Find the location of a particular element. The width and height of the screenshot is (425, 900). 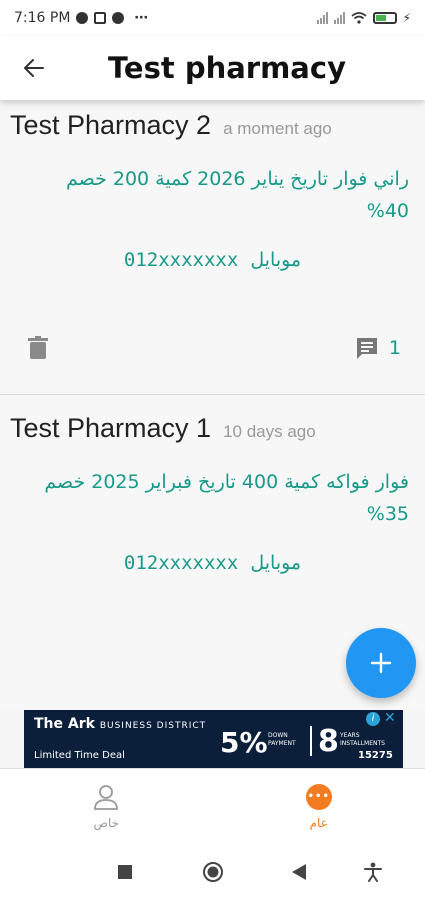

battery-icon is located at coordinates (384, 18).